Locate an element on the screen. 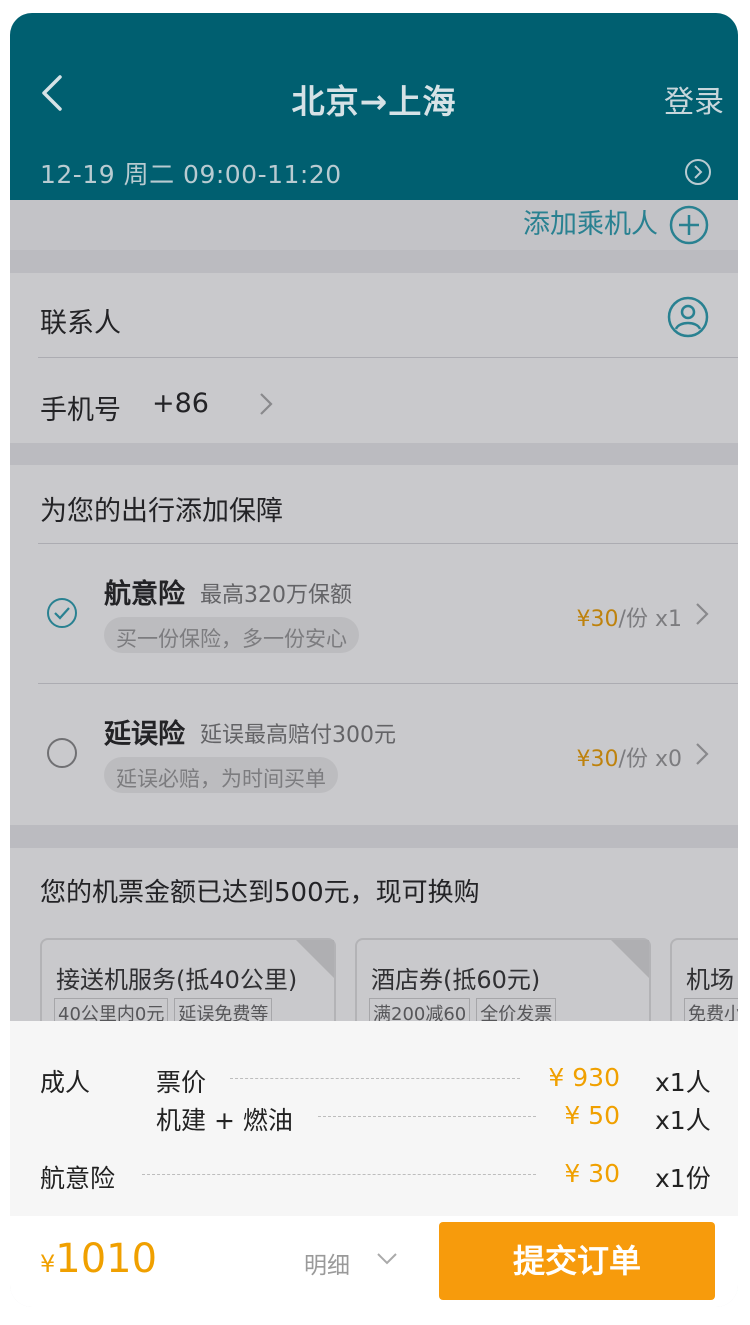 The height and width of the screenshot is (1325, 750). total-price: ¥1010 is located at coordinates (98, 1259).